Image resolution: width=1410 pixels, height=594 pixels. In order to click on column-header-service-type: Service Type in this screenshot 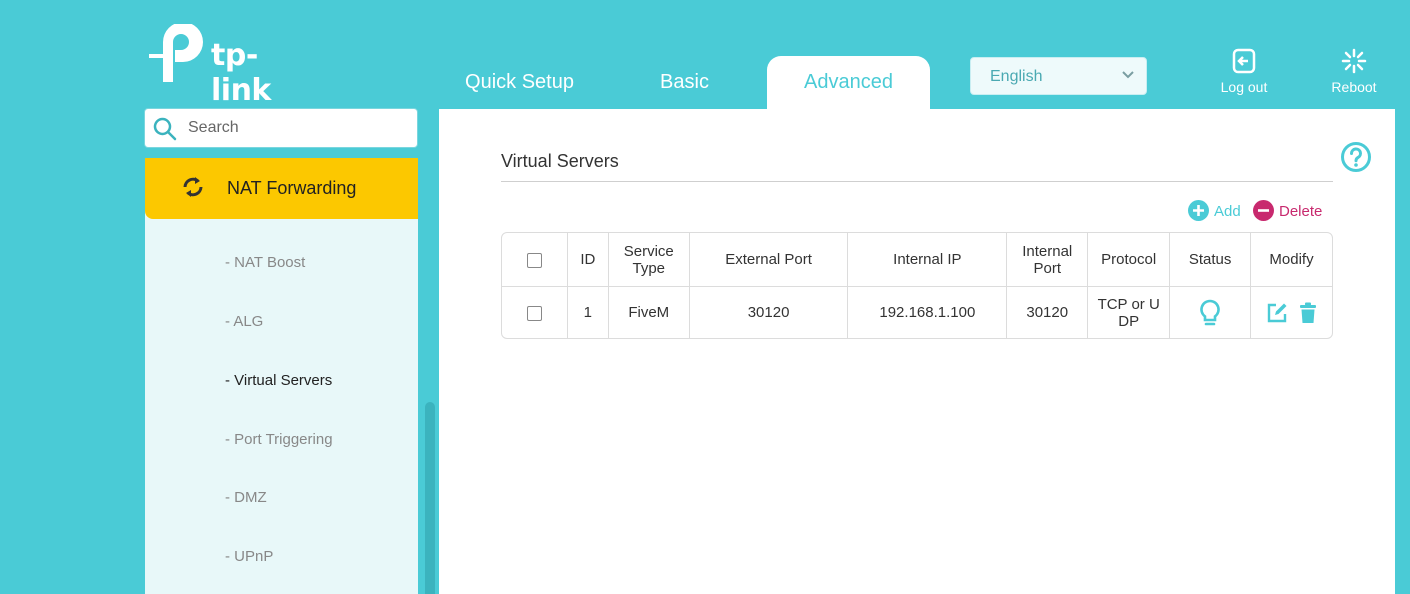, I will do `click(649, 260)`.